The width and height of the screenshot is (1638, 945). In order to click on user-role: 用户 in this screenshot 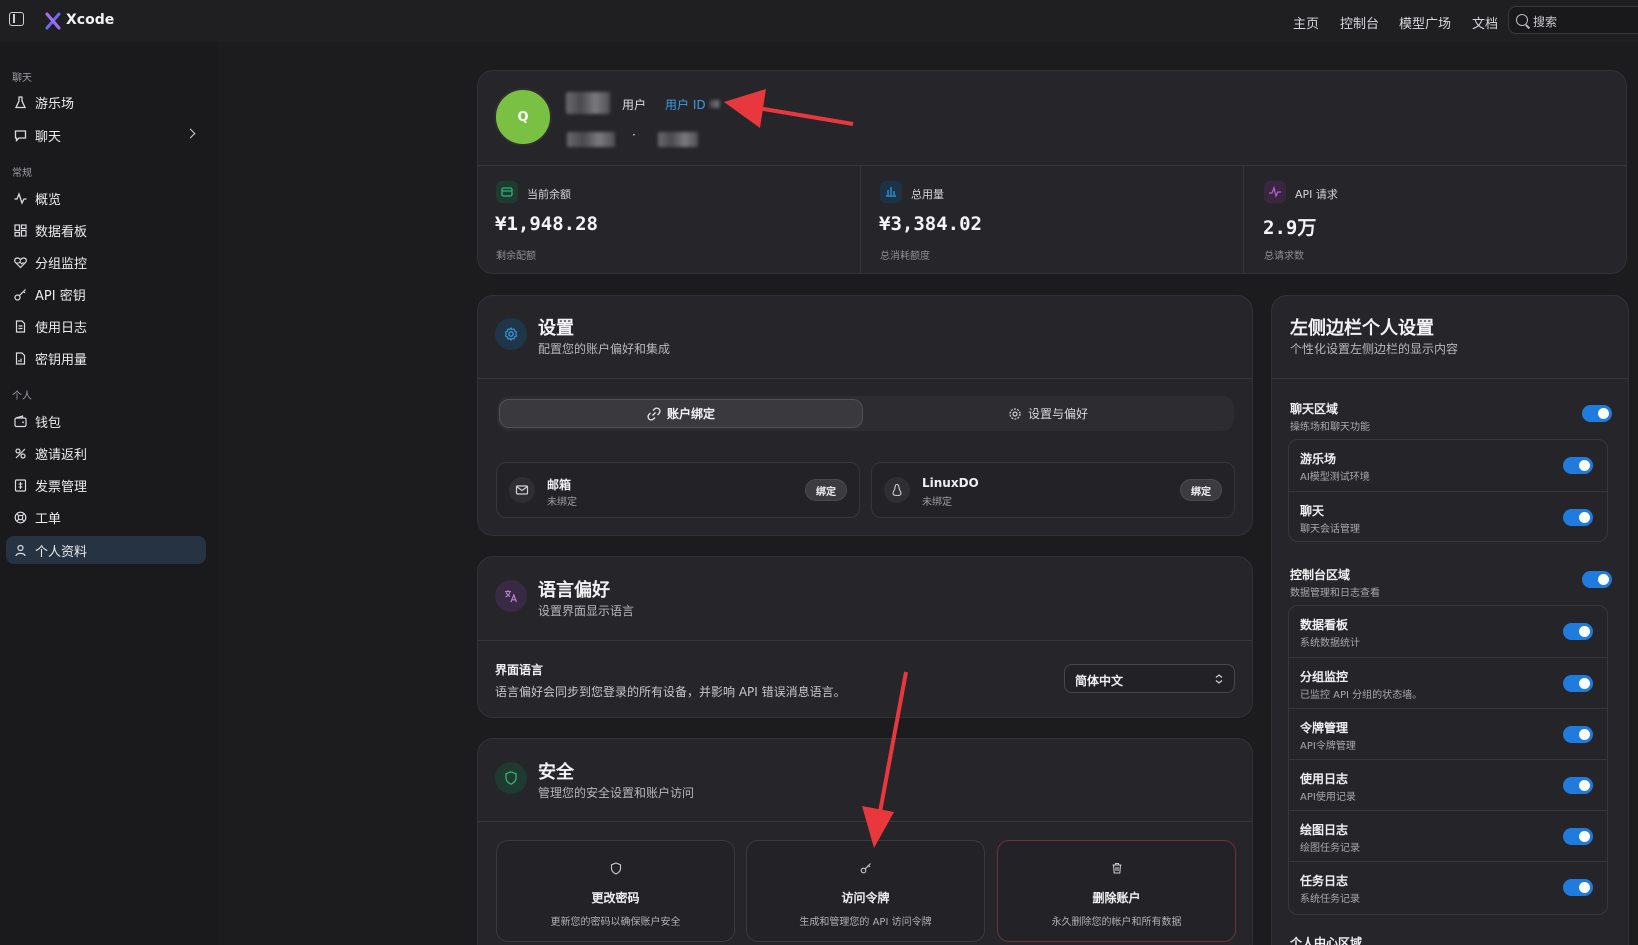, I will do `click(634, 105)`.